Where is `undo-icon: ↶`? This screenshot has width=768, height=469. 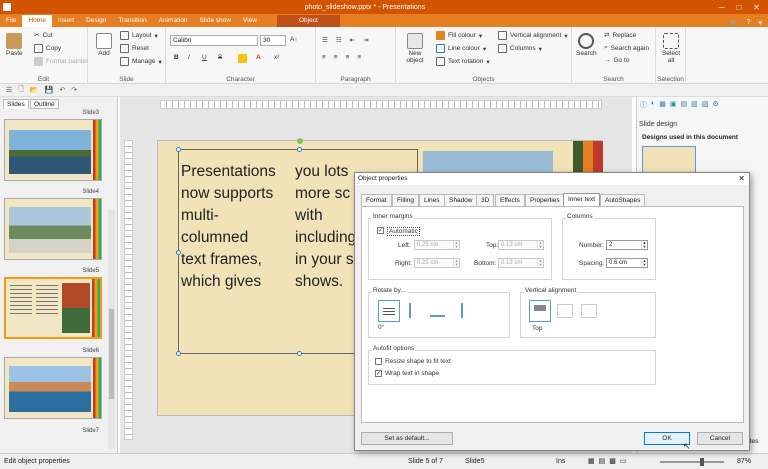 undo-icon: ↶ is located at coordinates (62, 90).